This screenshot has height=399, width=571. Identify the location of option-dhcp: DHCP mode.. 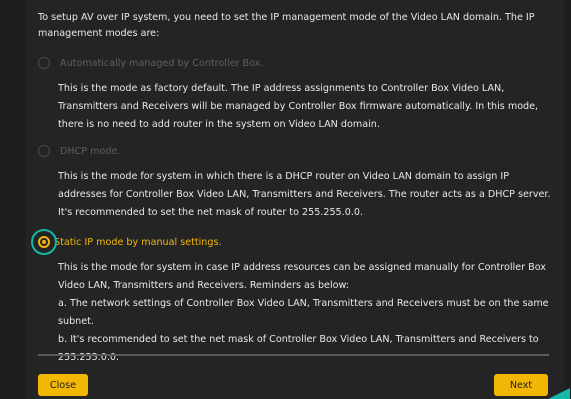
(79, 151).